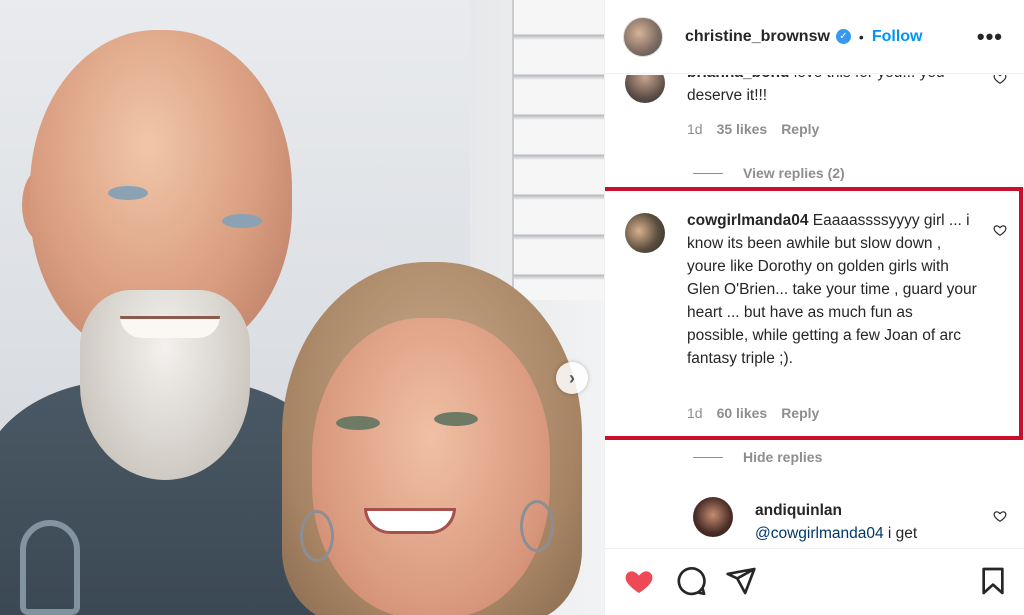 The image size is (1024, 615). I want to click on photo-woman-eye-left, so click(358, 423).